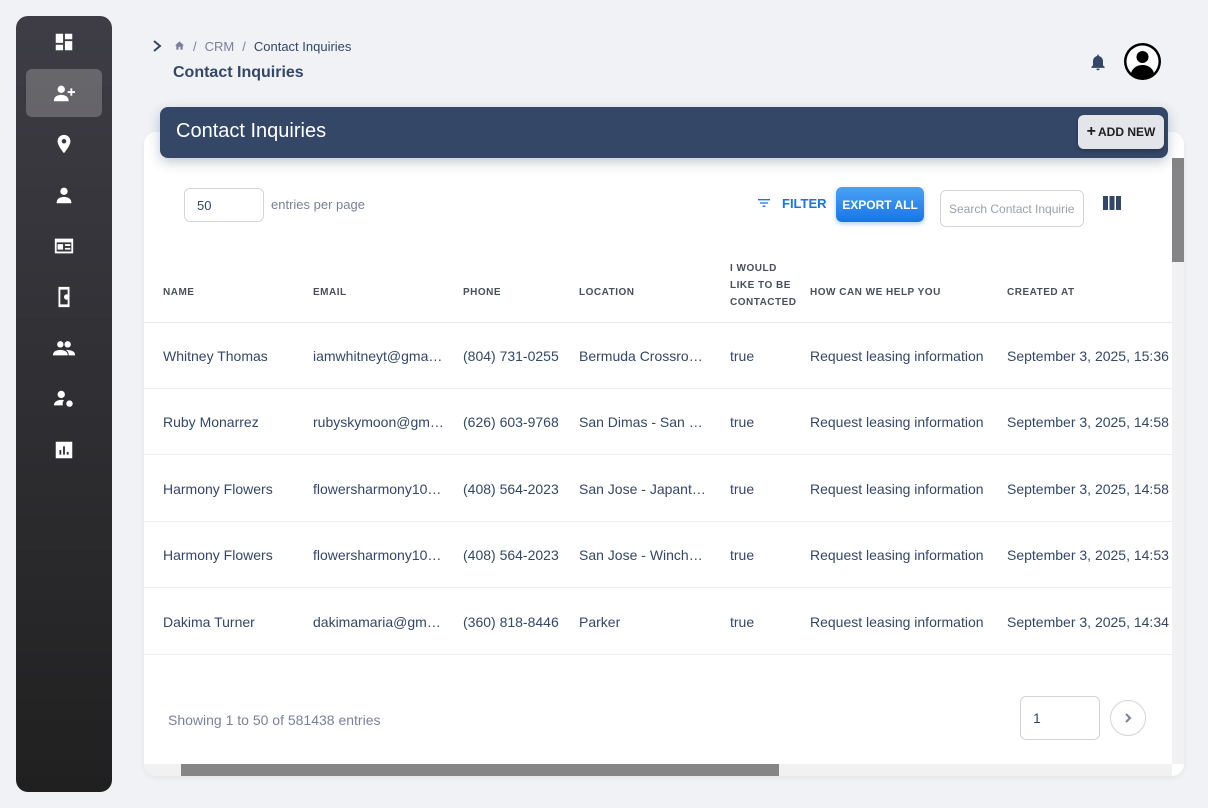 This screenshot has height=808, width=1208. Describe the element at coordinates (515, 555) in the screenshot. I see `cell-phone: (408) 564-2023` at that location.